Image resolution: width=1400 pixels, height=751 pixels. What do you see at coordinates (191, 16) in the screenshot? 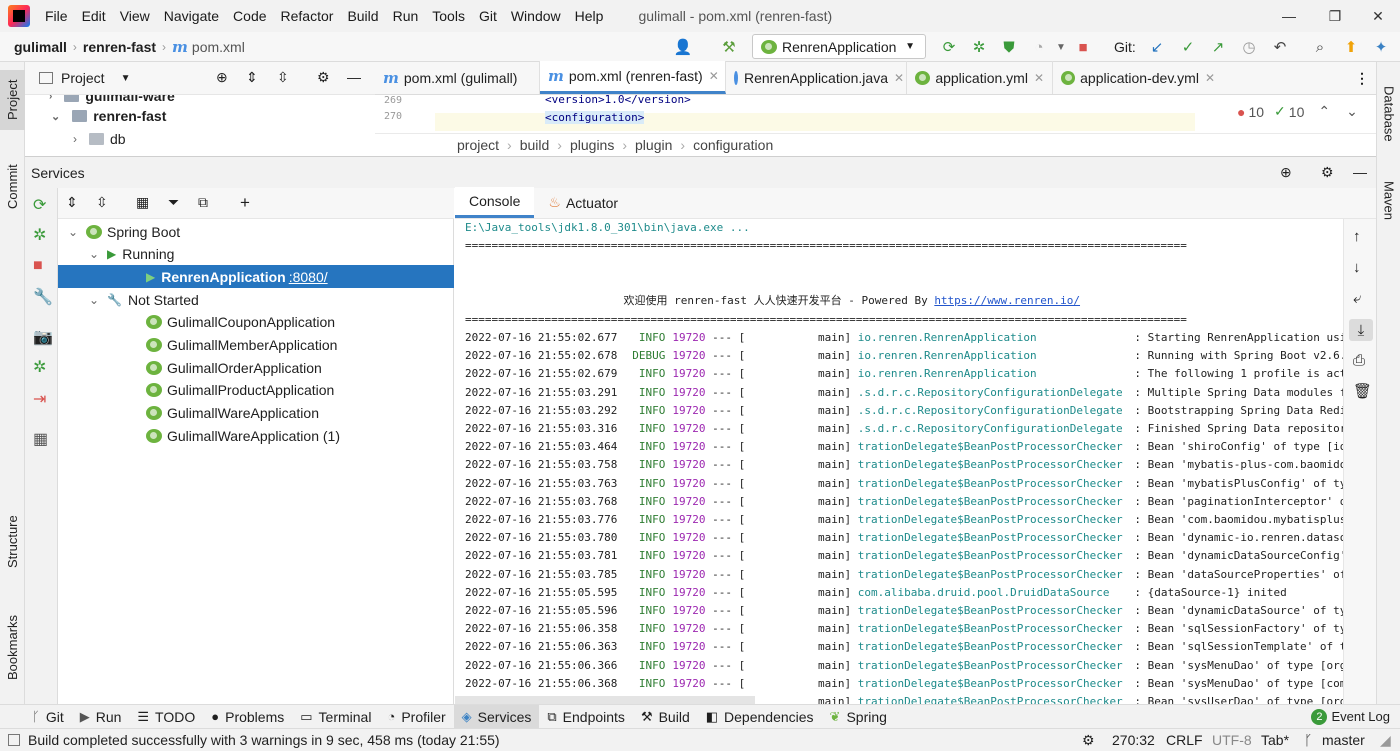
I see `menu-navigate: Navigate` at bounding box center [191, 16].